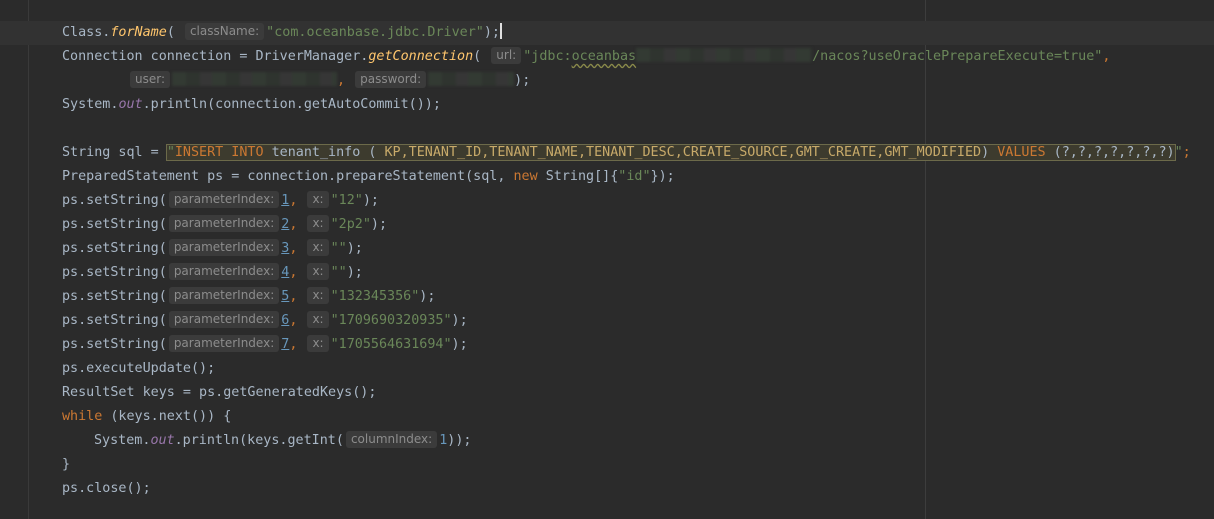 Image resolution: width=1214 pixels, height=519 pixels. I want to click on code-line-while: while (keys.next()) {, so click(146, 417).